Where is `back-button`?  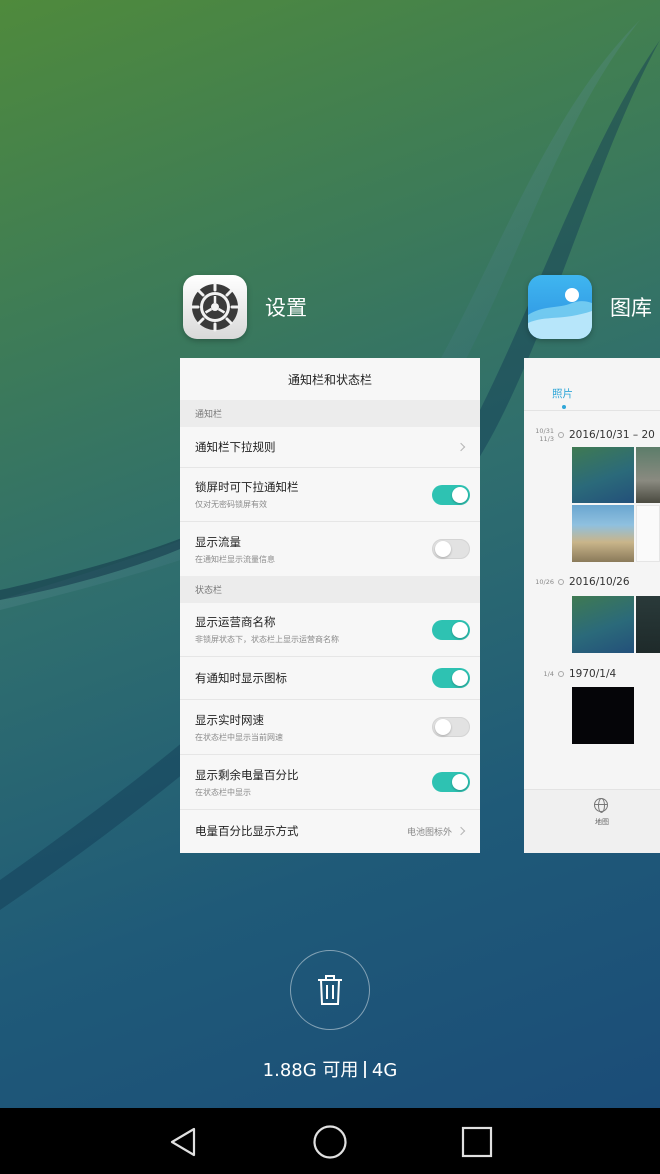 back-button is located at coordinates (183, 1142).